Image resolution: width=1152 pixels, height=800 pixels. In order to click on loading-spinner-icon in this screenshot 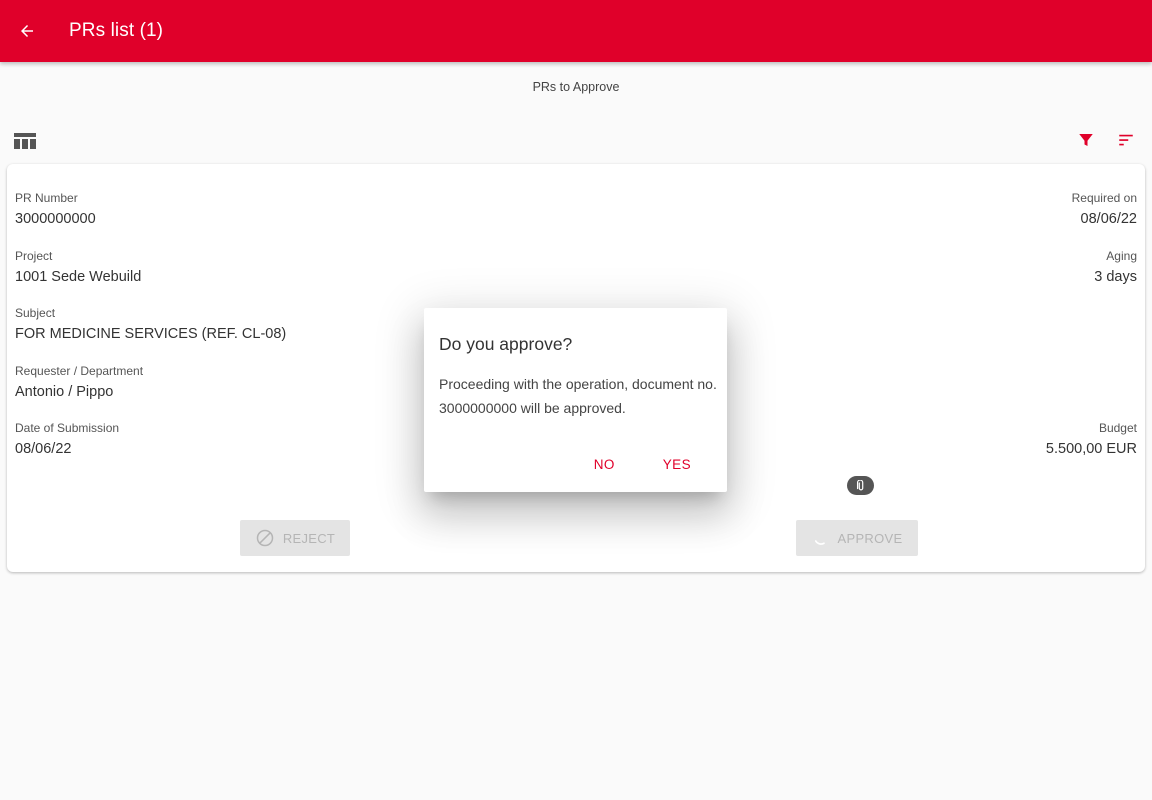, I will do `click(819, 542)`.